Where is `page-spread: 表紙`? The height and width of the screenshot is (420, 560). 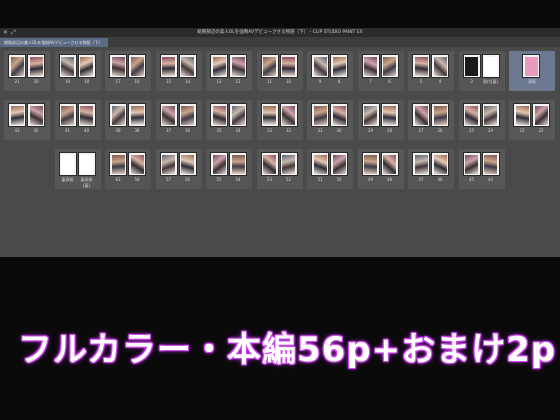 page-spread: 表紙 is located at coordinates (532, 71).